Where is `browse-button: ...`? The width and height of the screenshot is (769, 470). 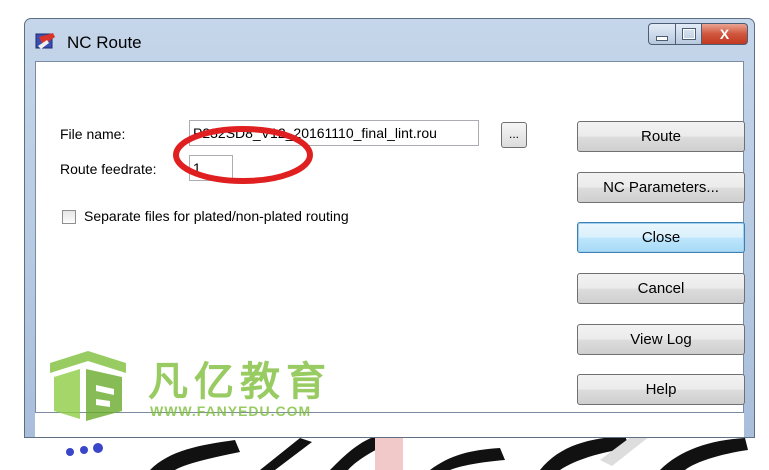
browse-button: ... is located at coordinates (514, 135).